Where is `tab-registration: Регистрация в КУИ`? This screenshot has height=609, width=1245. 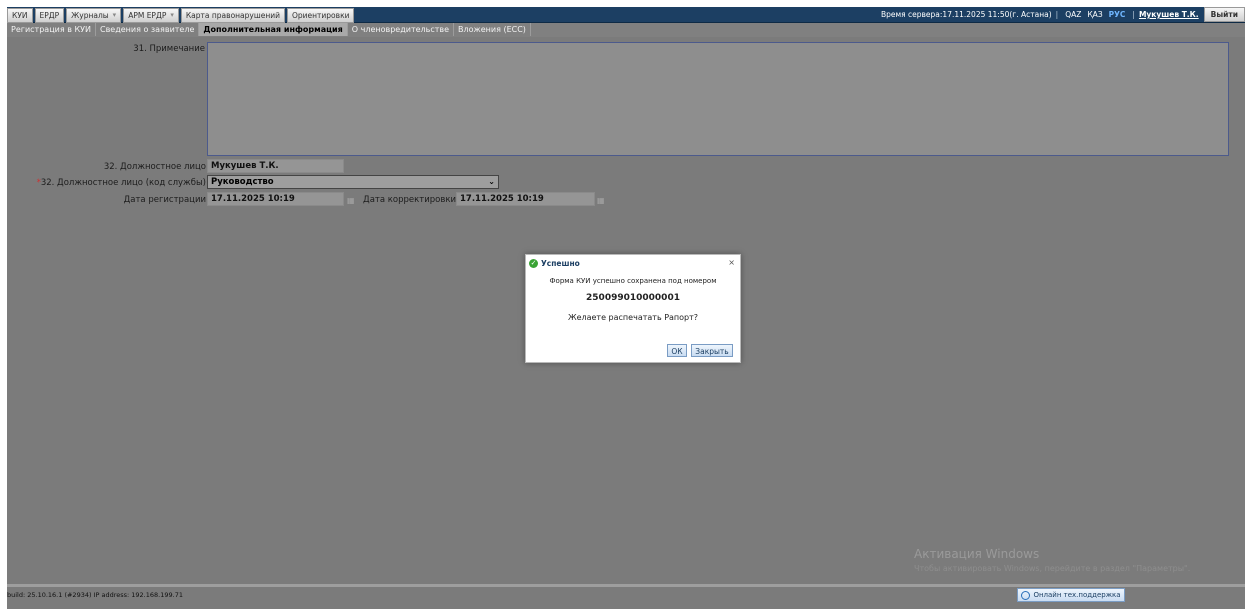
tab-registration: Регистрация в КУИ is located at coordinates (51, 29).